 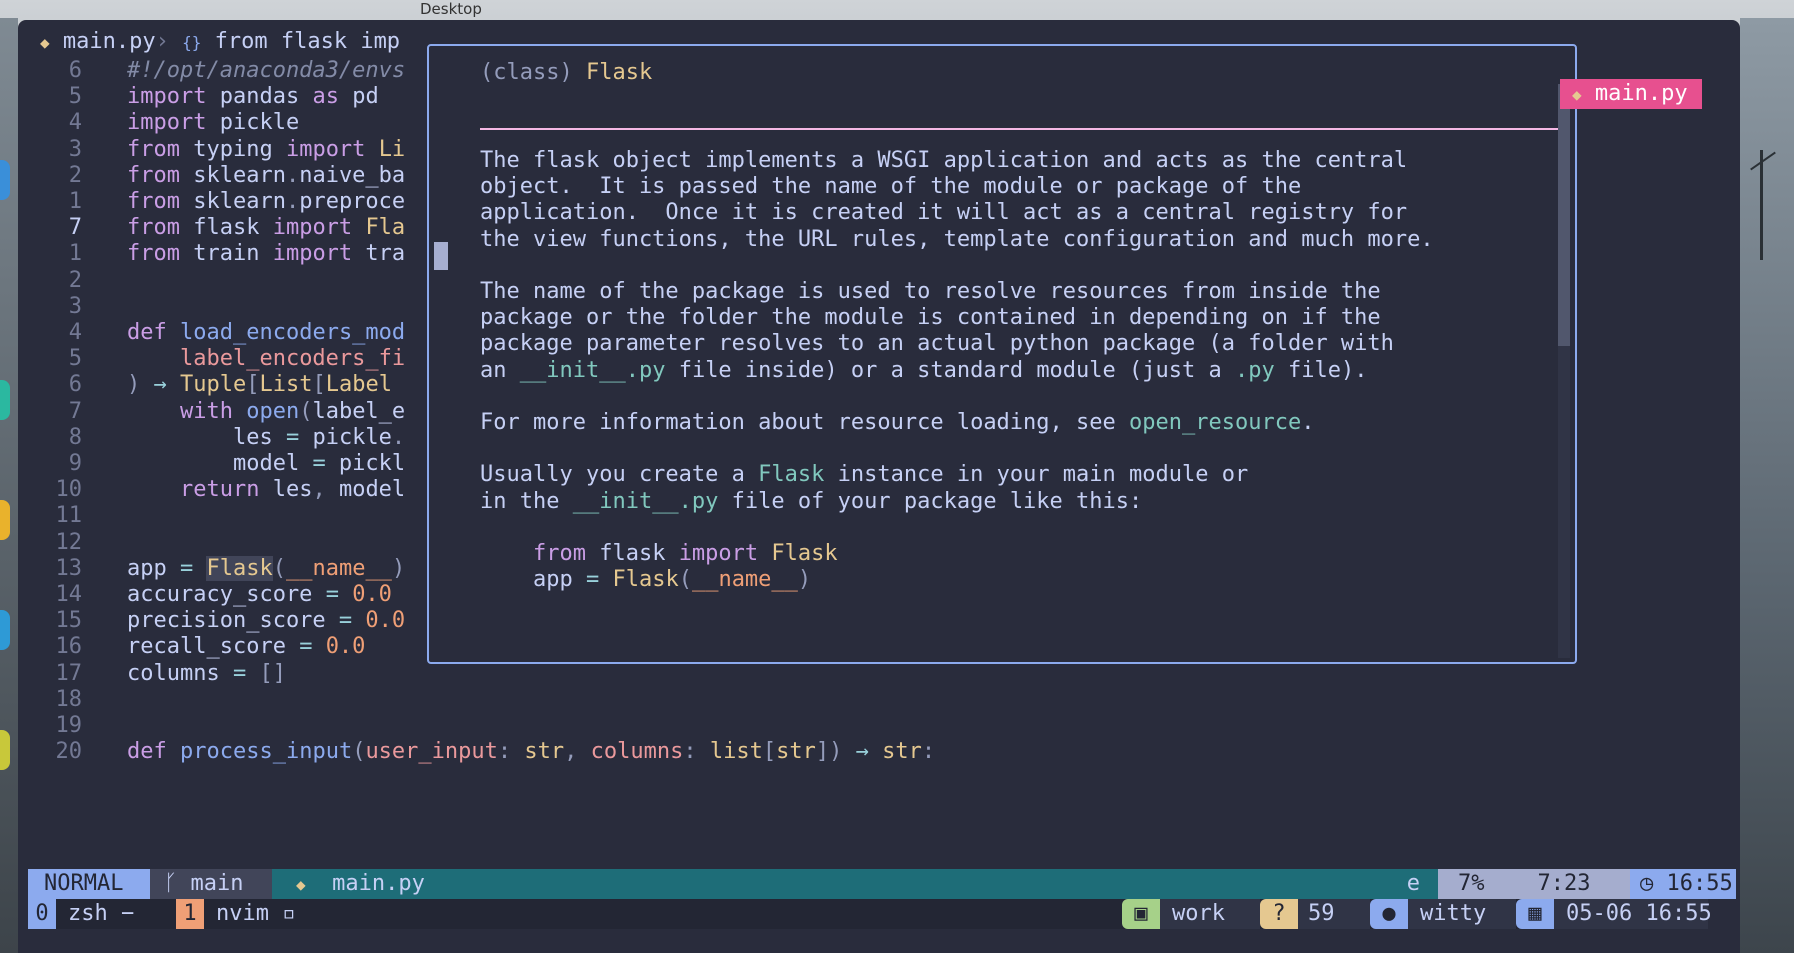 What do you see at coordinates (1641, 93) in the screenshot?
I see `file-tab-label: main.py` at bounding box center [1641, 93].